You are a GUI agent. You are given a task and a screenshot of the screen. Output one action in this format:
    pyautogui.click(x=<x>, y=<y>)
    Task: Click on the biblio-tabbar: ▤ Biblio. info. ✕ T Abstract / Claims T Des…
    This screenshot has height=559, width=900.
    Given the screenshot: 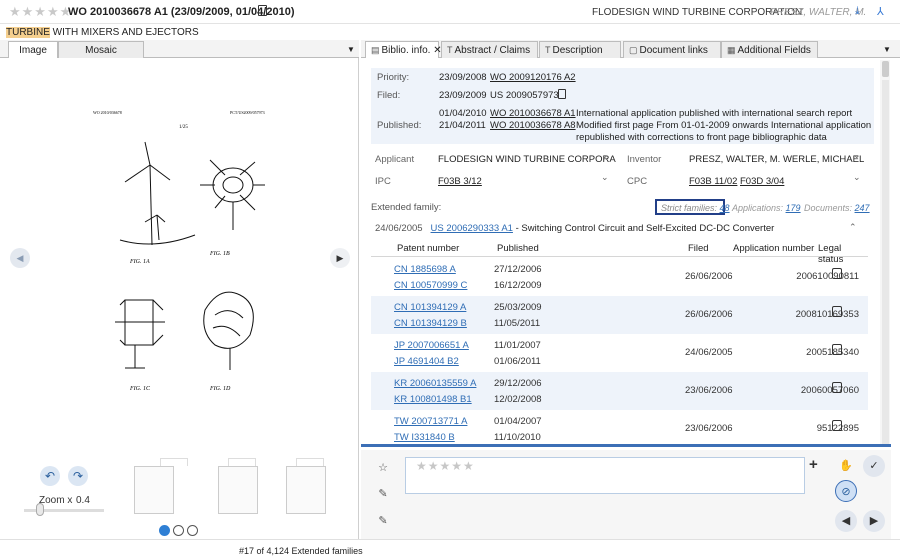 What is the action you would take?
    pyautogui.click(x=630, y=49)
    